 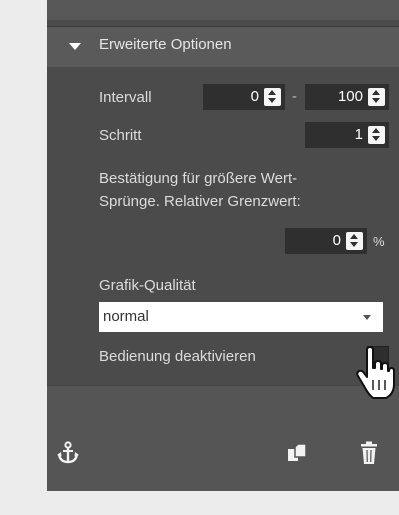 I want to click on graphics-quality-selected: normal, so click(x=126, y=316).